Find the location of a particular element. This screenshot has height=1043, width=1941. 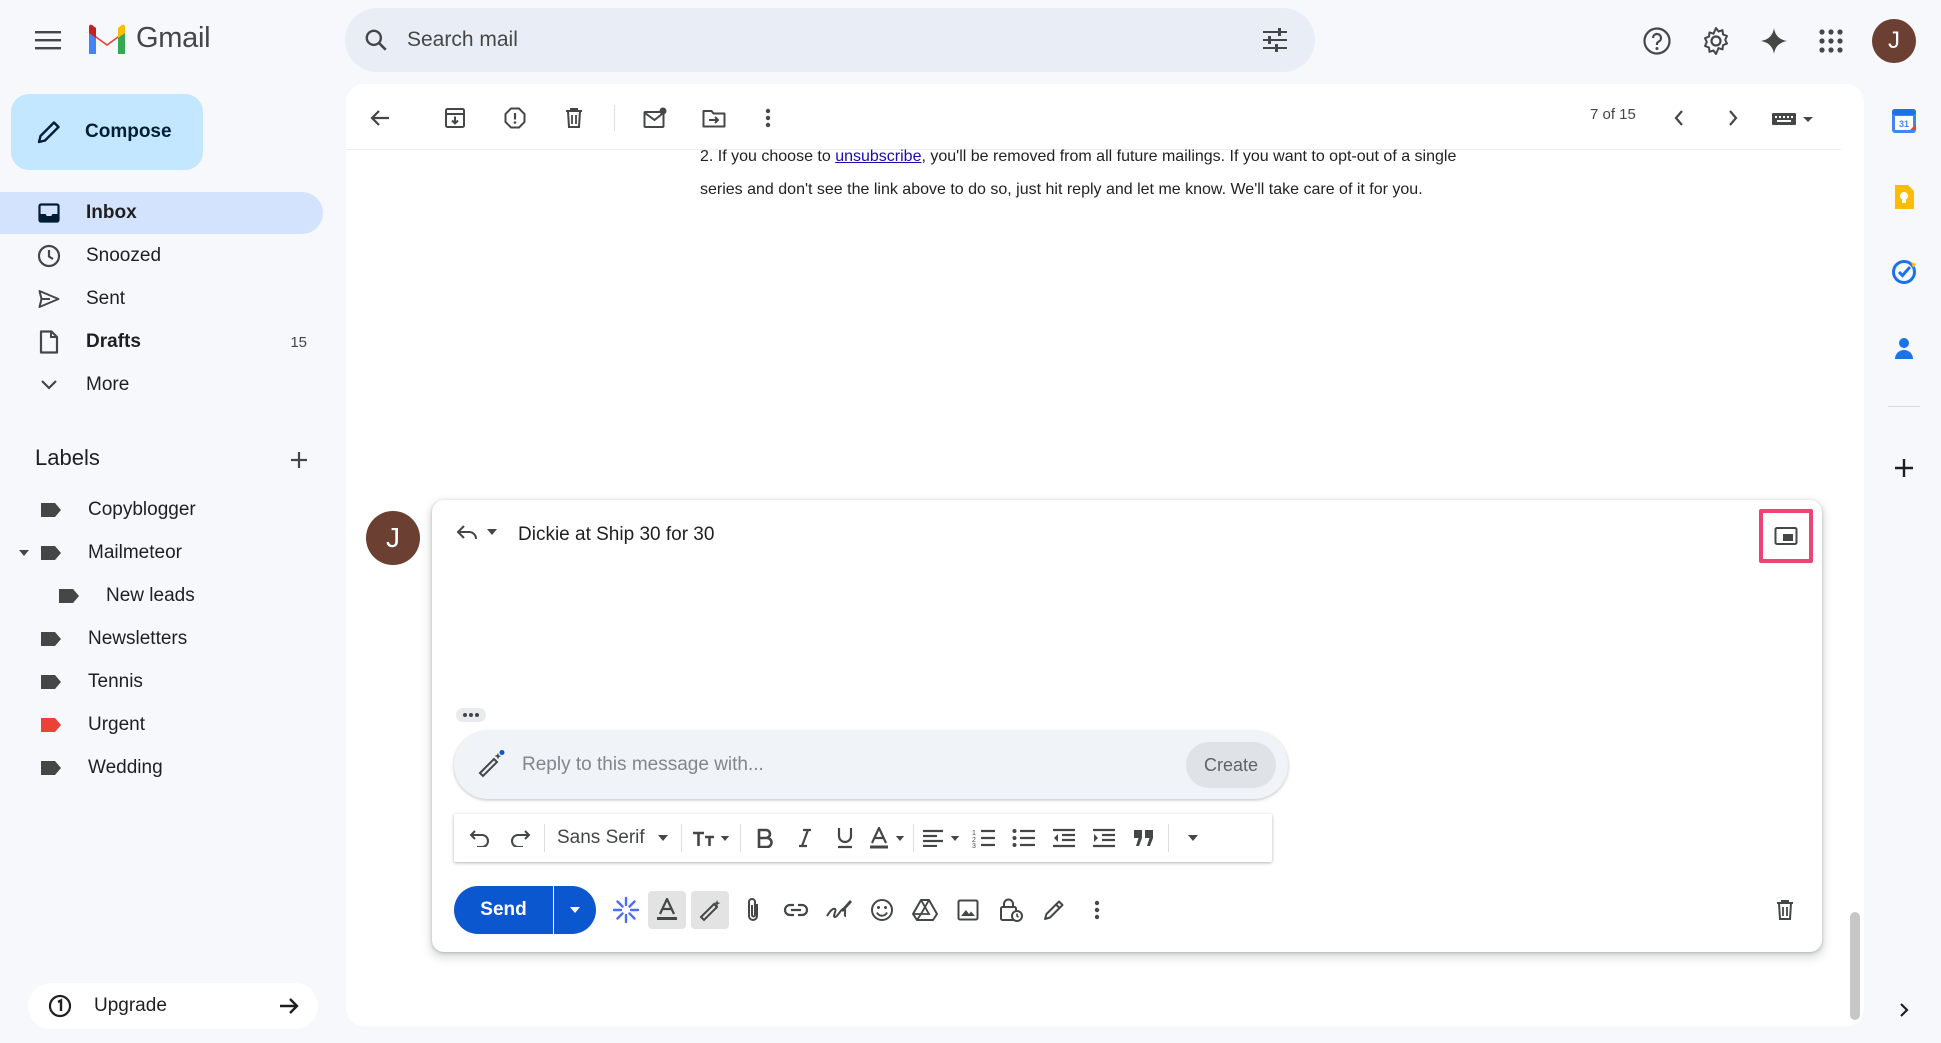

label-mailmeteor: Mailmeteor is located at coordinates (100, 553).